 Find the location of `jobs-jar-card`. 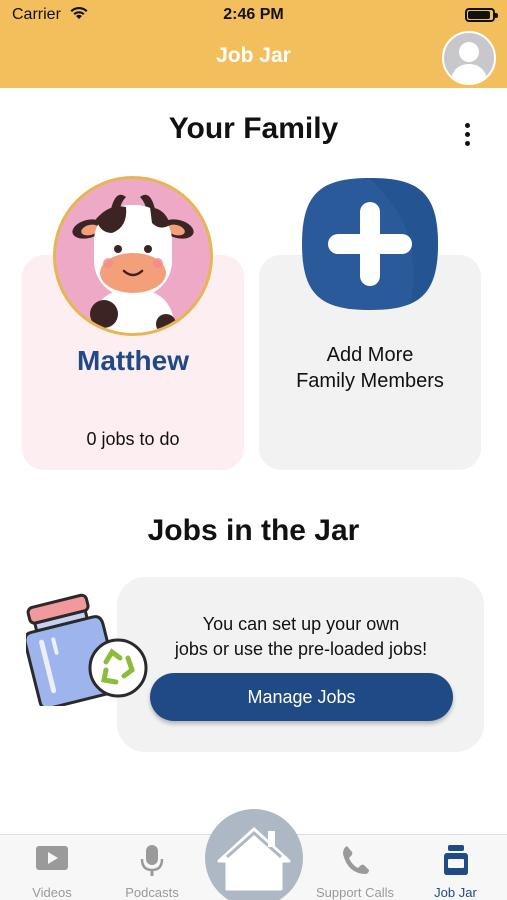

jobs-jar-card is located at coordinates (300, 664).